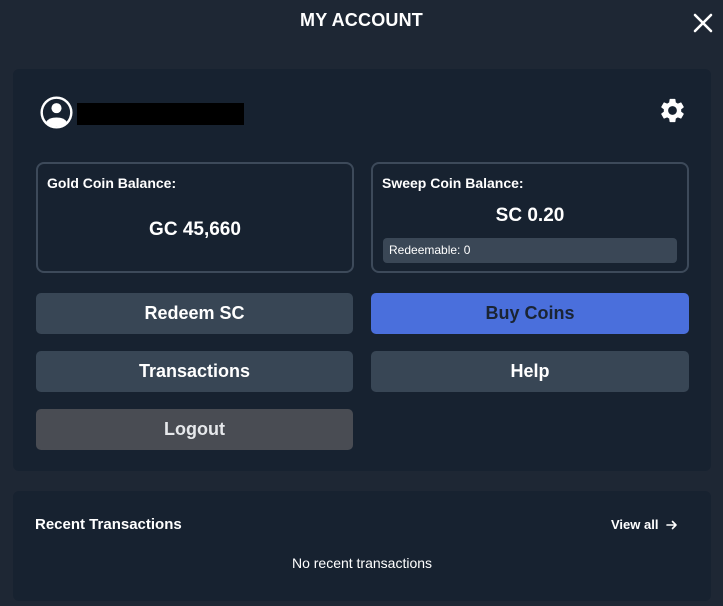 Image resolution: width=723 pixels, height=606 pixels. What do you see at coordinates (108, 524) in the screenshot?
I see `recent-transactions-title: Recent Transactions` at bounding box center [108, 524].